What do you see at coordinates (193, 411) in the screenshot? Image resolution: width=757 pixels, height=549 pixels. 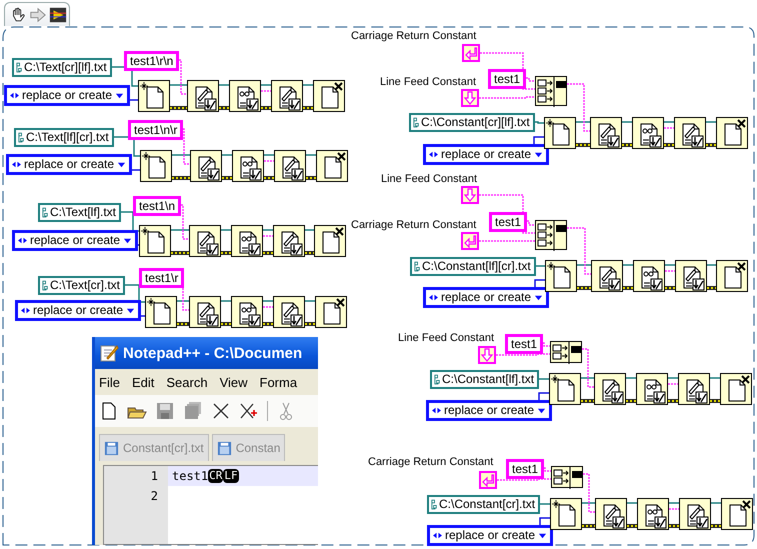 I see `save-all-icon` at bounding box center [193, 411].